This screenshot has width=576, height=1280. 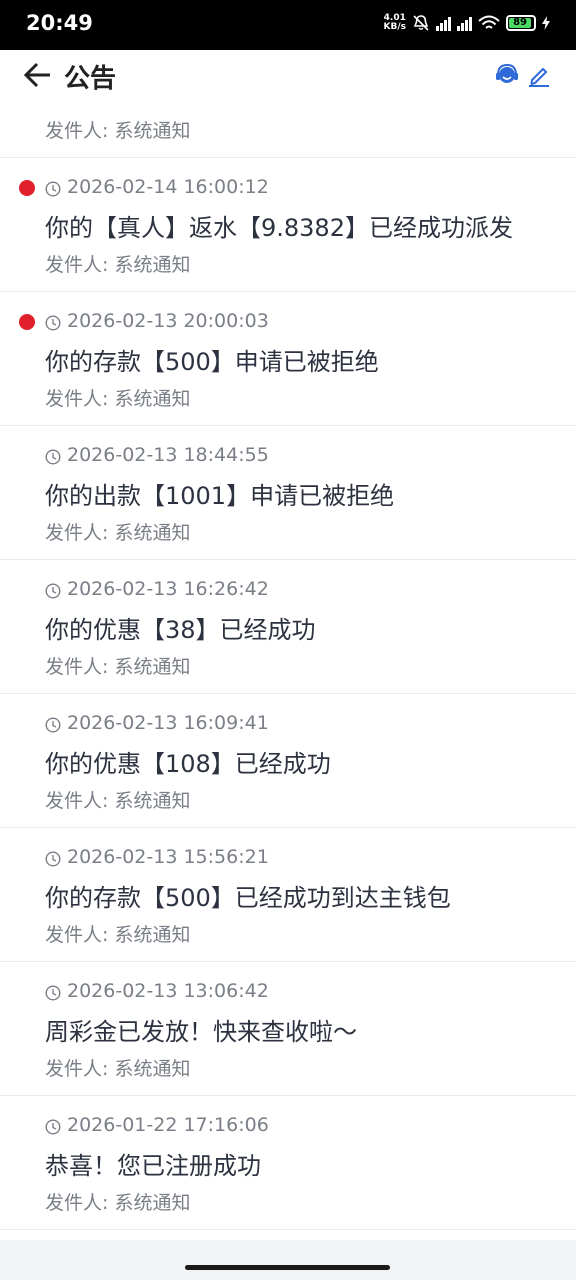 I want to click on announcement-time: 2026-02-13 15:56:21, so click(x=168, y=857).